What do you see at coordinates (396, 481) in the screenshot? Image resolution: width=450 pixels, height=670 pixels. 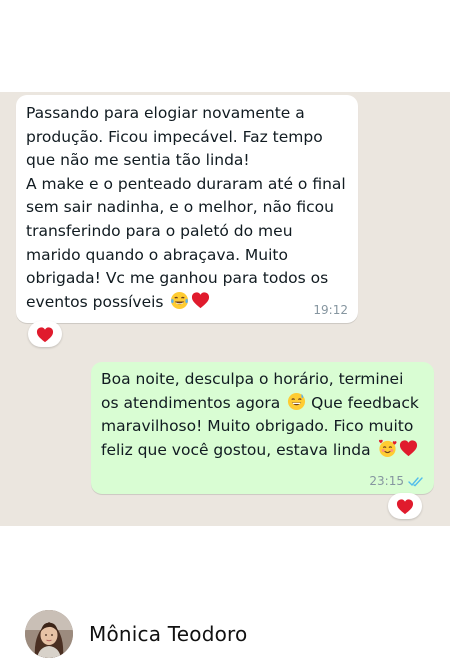 I see `outgoing-message-time: 23:15` at bounding box center [396, 481].